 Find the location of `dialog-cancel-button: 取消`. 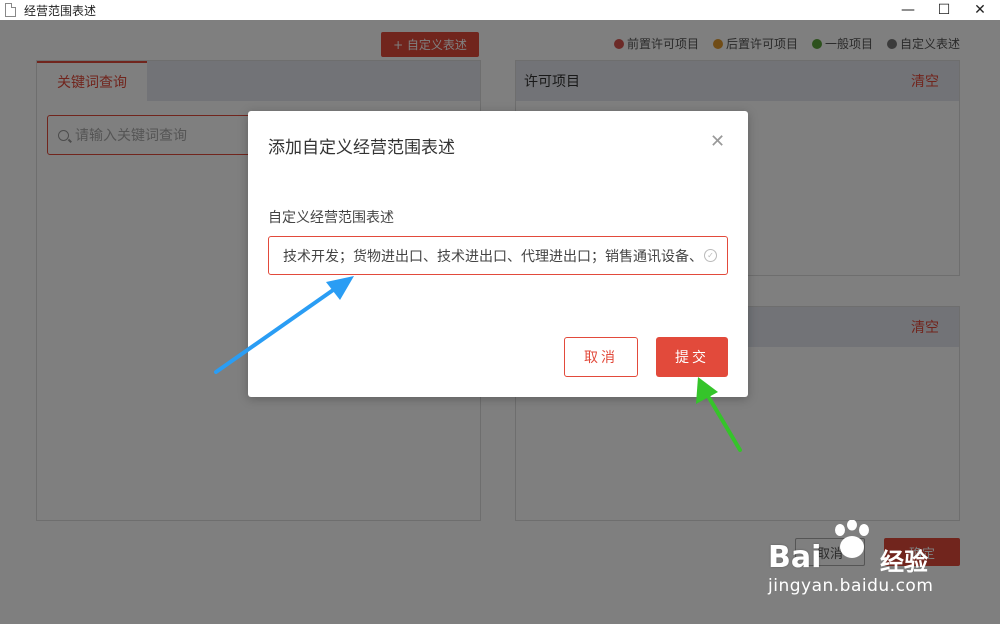

dialog-cancel-button: 取消 is located at coordinates (601, 357).